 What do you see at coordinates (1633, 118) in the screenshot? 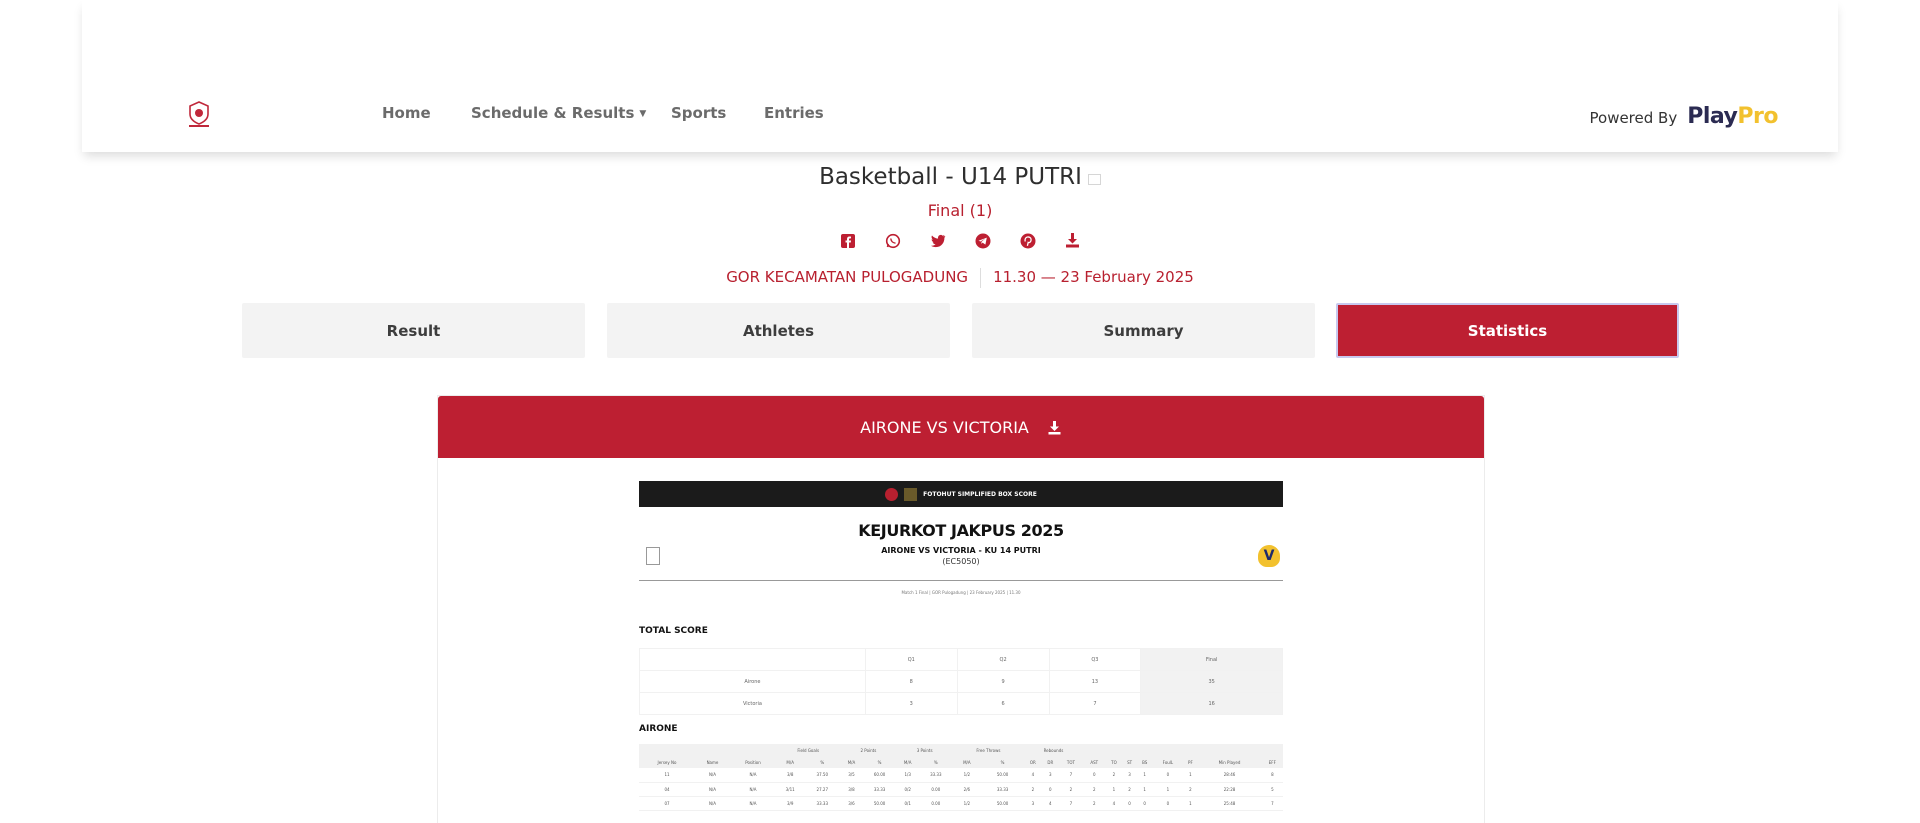
I see `powered-by-label: Powered By` at bounding box center [1633, 118].